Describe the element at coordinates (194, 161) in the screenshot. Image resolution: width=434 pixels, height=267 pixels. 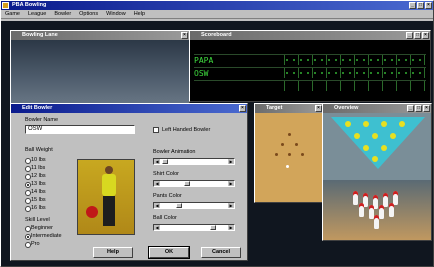
I see `animation-slider: ◀ ▶` at that location.